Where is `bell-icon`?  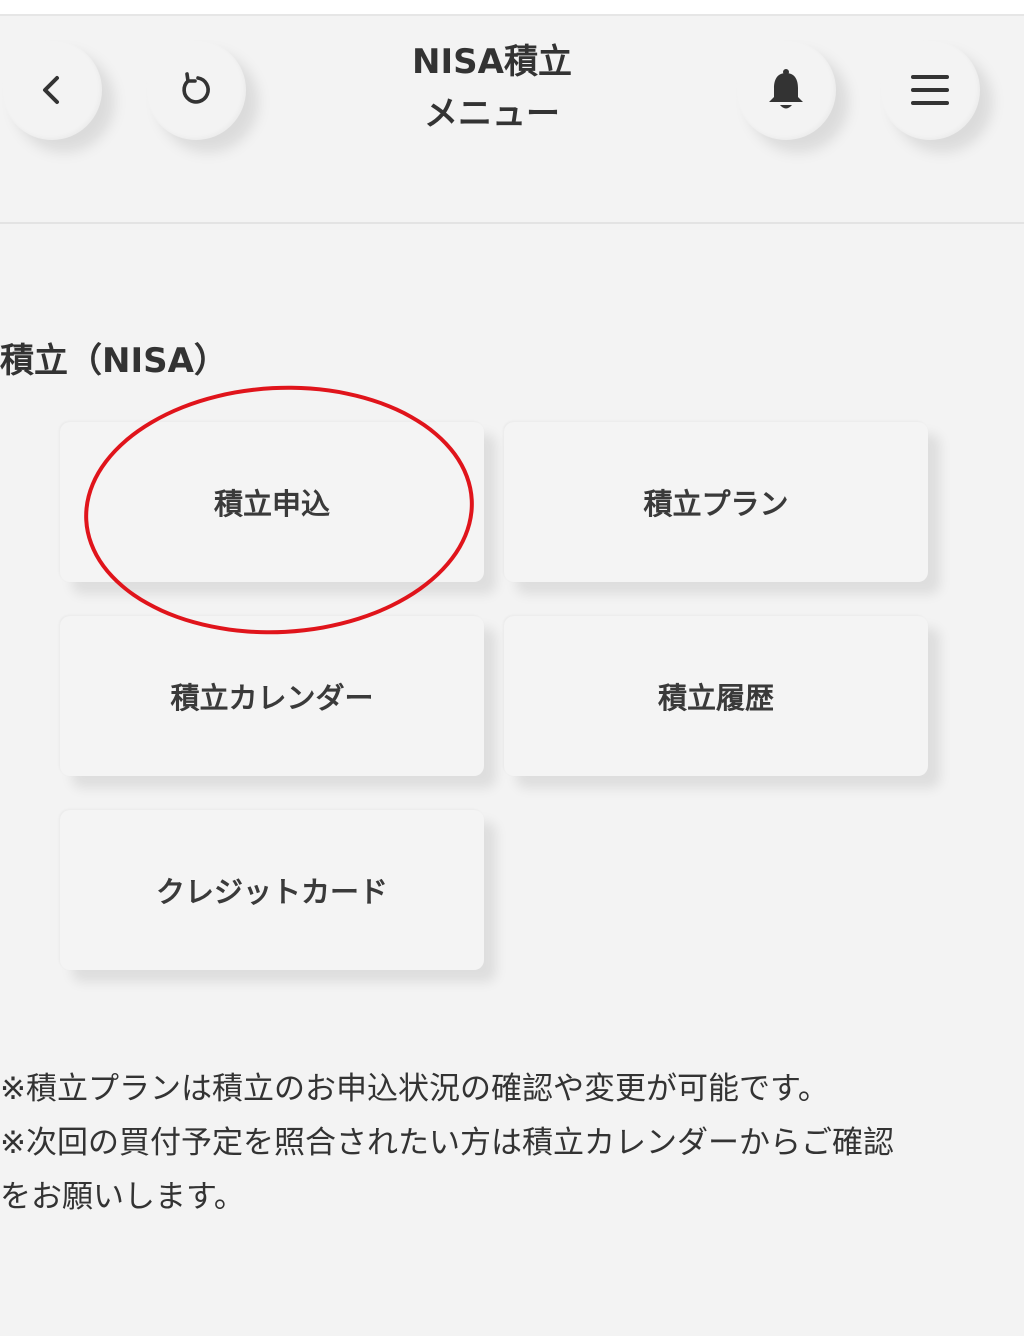 bell-icon is located at coordinates (786, 89).